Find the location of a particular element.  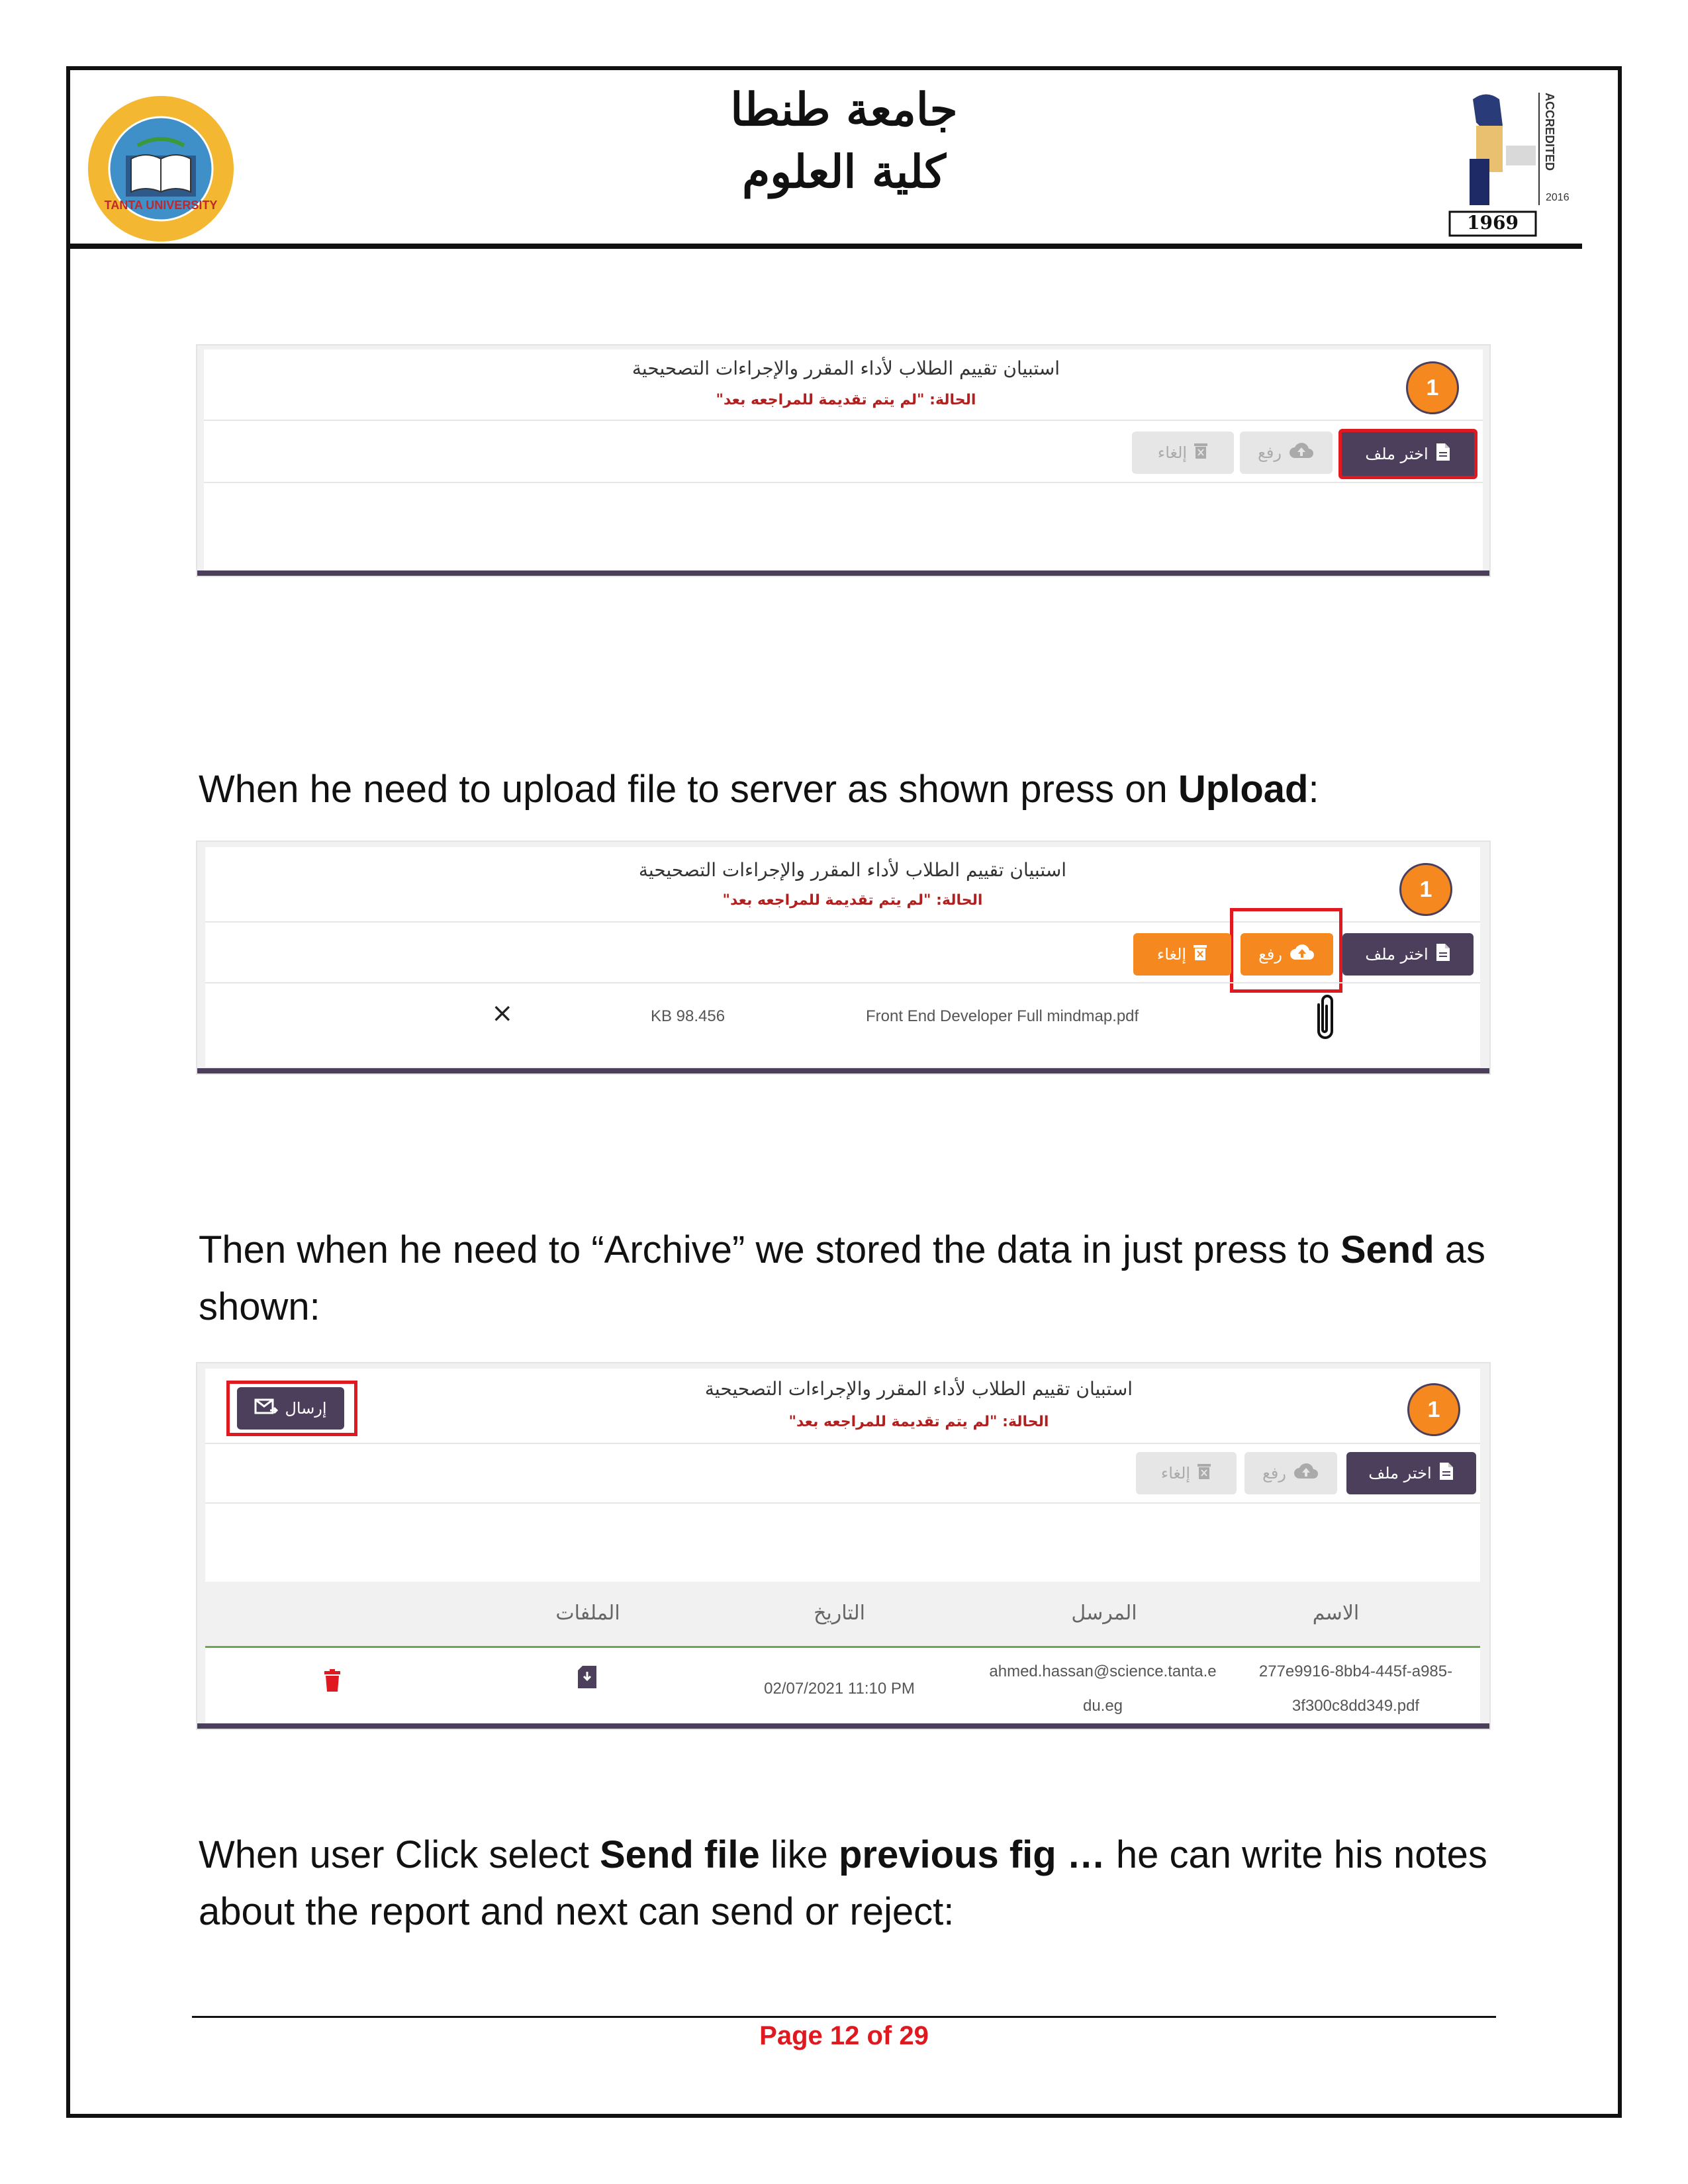

year-label: 1969 is located at coordinates (1493, 223).